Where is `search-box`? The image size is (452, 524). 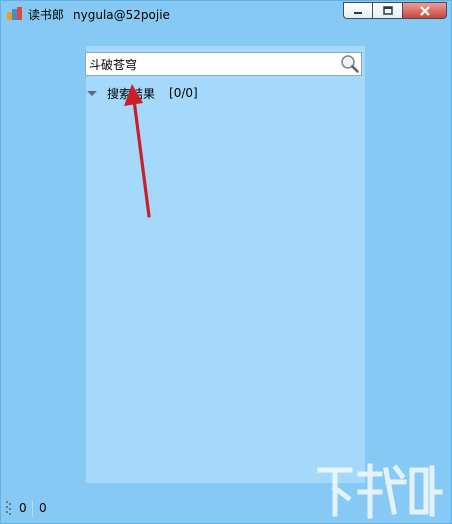
search-box is located at coordinates (223, 64).